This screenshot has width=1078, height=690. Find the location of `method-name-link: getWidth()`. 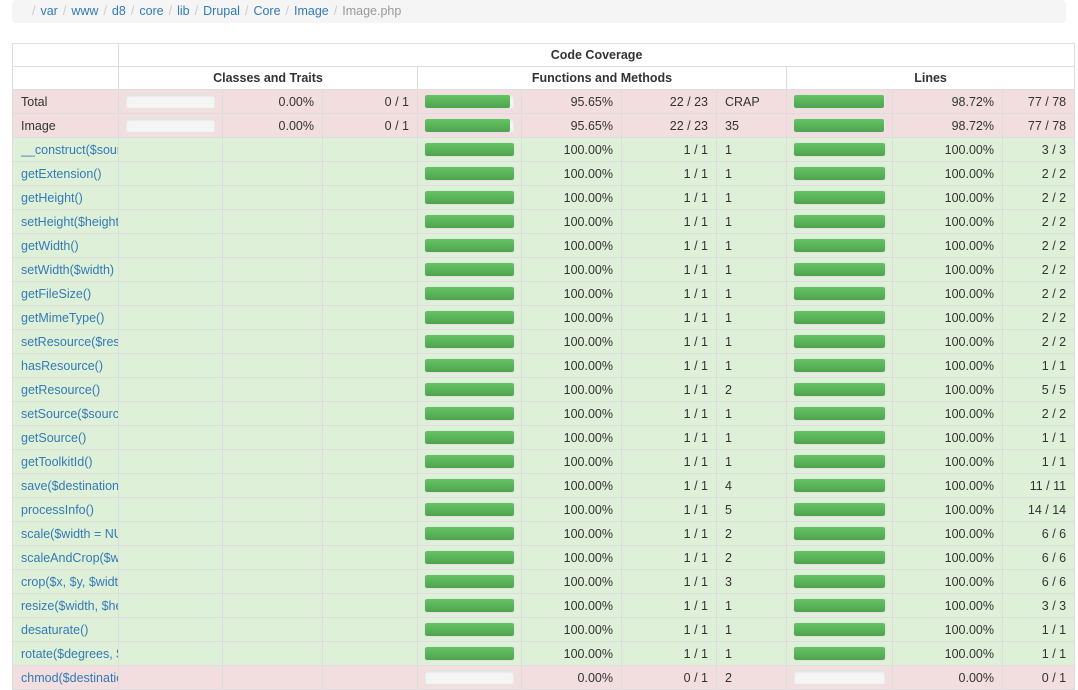

method-name-link: getWidth() is located at coordinates (50, 246).